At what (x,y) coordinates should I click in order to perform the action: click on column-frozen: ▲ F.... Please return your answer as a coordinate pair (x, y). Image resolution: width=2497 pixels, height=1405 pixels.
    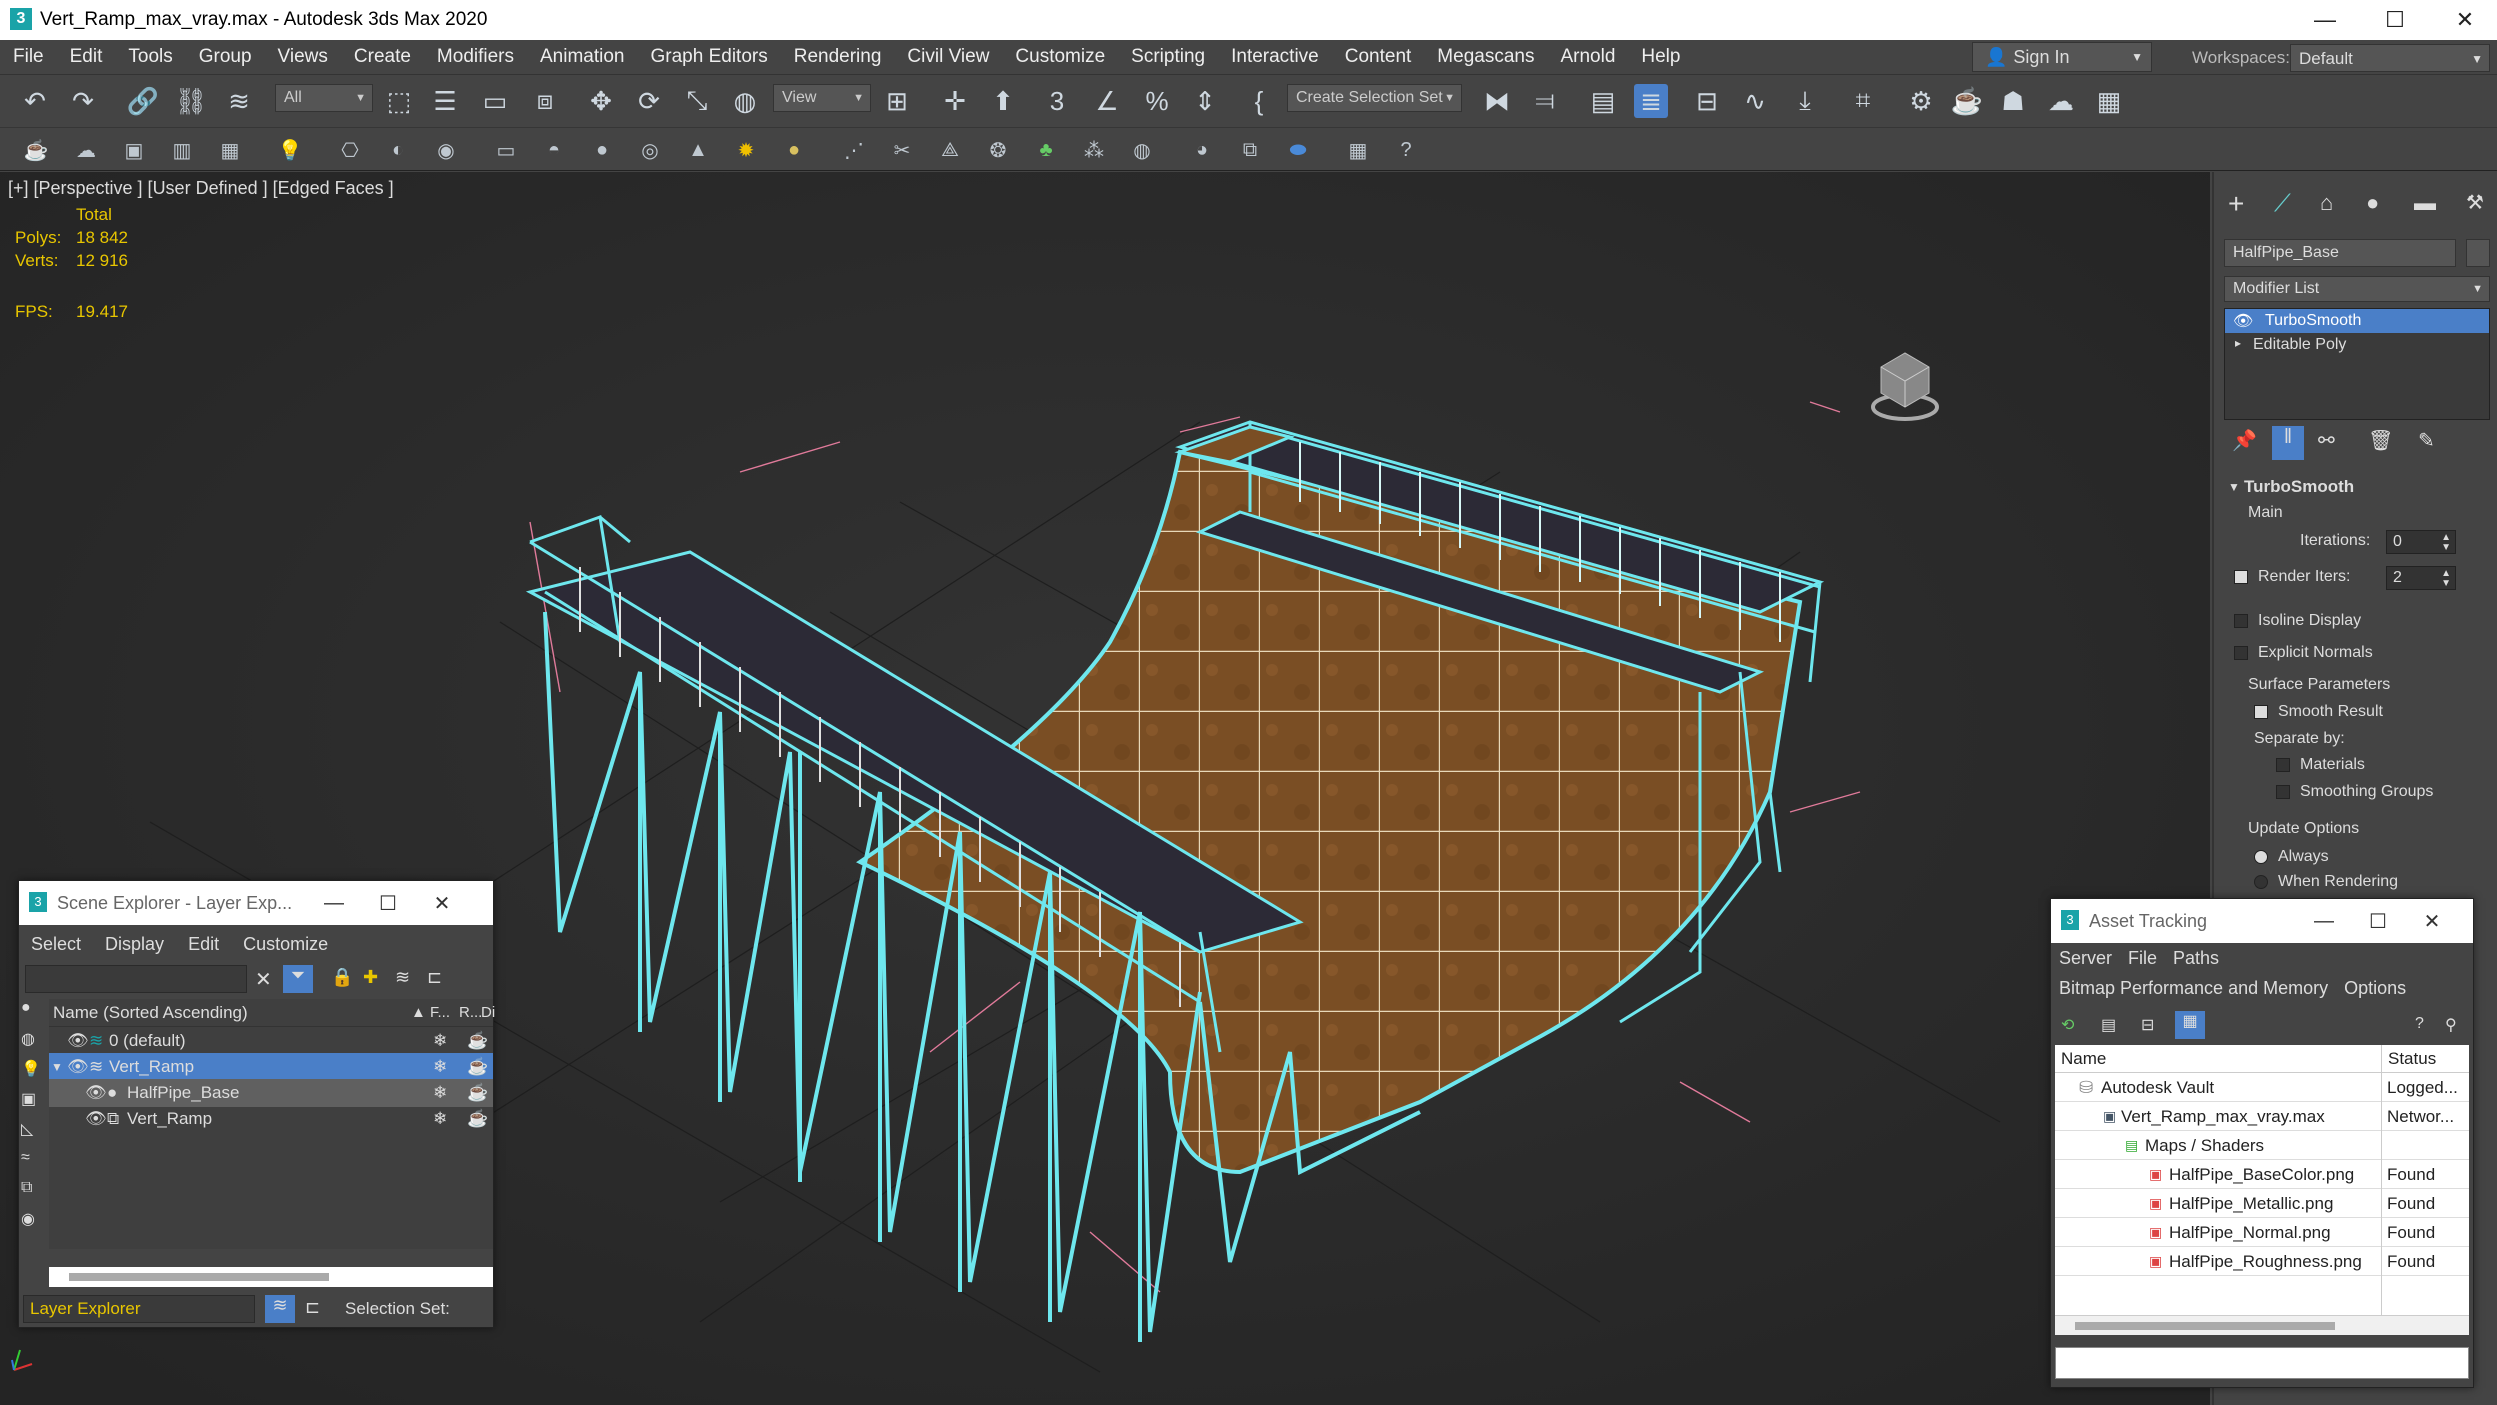
    Looking at the image, I should click on (430, 1012).